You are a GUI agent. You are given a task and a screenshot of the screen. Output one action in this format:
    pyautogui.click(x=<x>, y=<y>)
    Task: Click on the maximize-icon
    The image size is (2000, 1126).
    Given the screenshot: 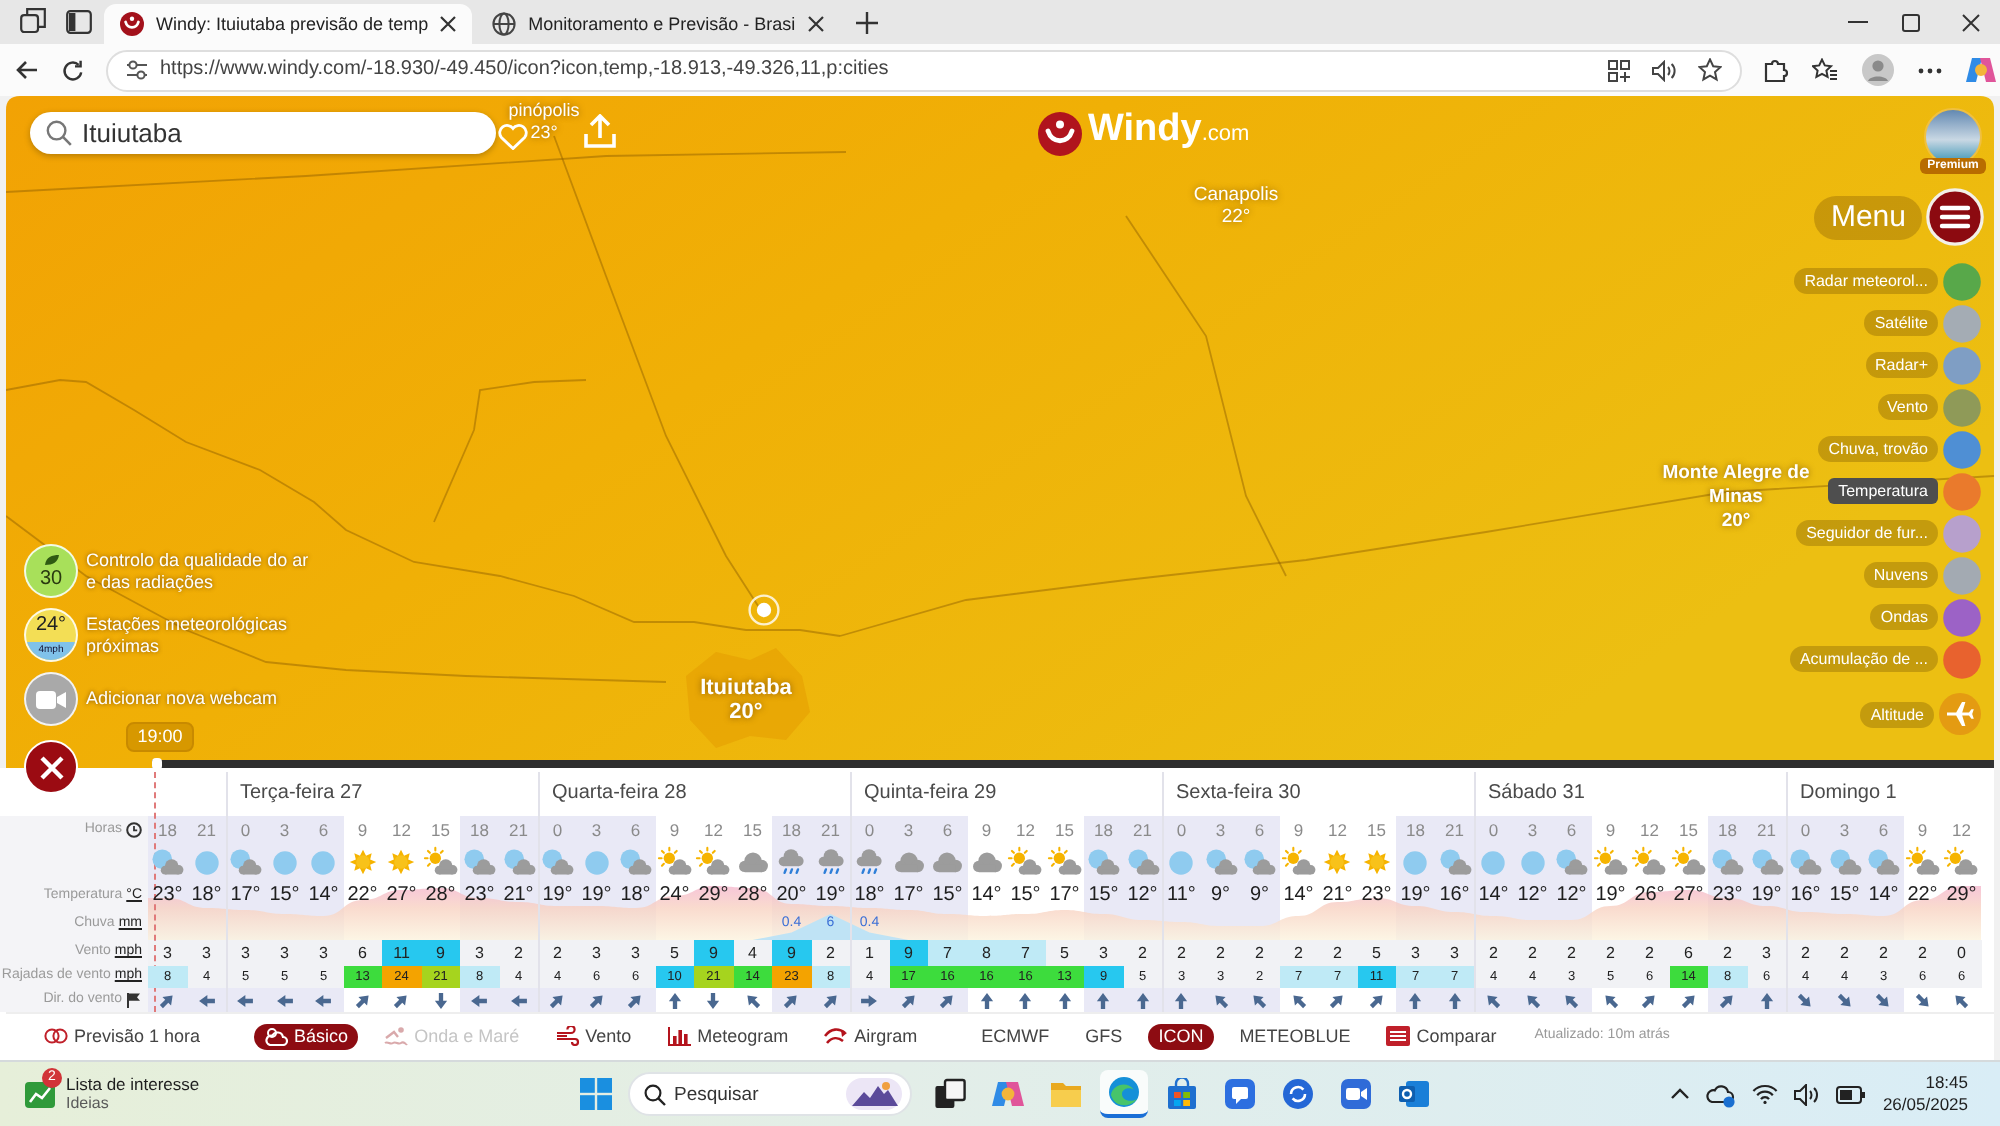 What is the action you would take?
    pyautogui.click(x=1911, y=22)
    